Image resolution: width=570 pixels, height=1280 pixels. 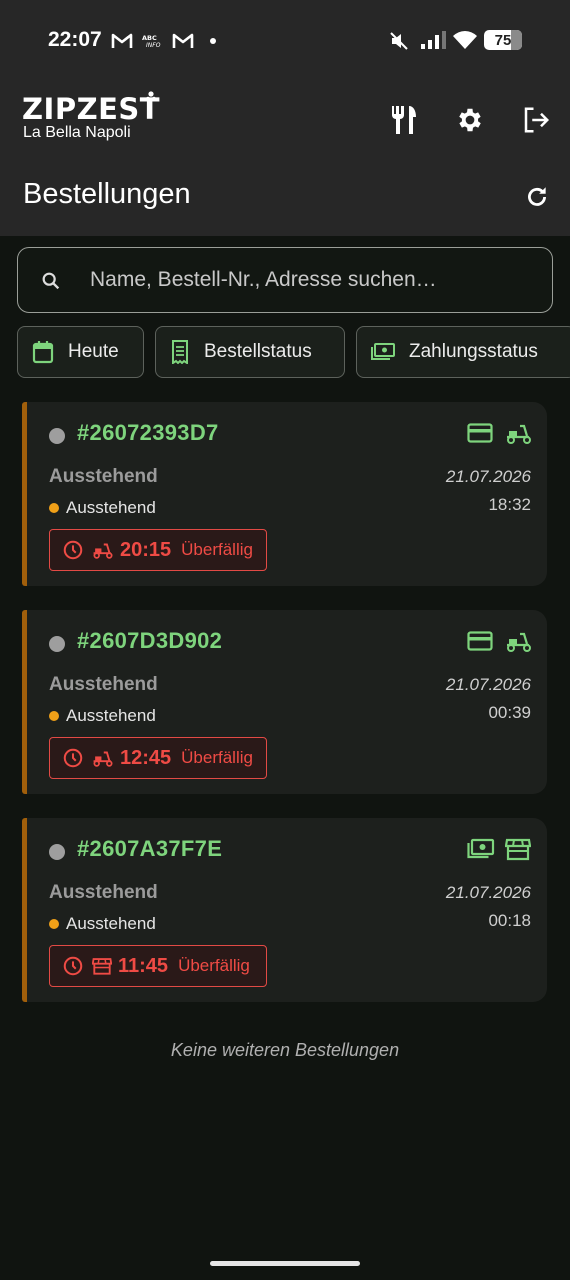 I want to click on logout-icon, so click(x=537, y=120).